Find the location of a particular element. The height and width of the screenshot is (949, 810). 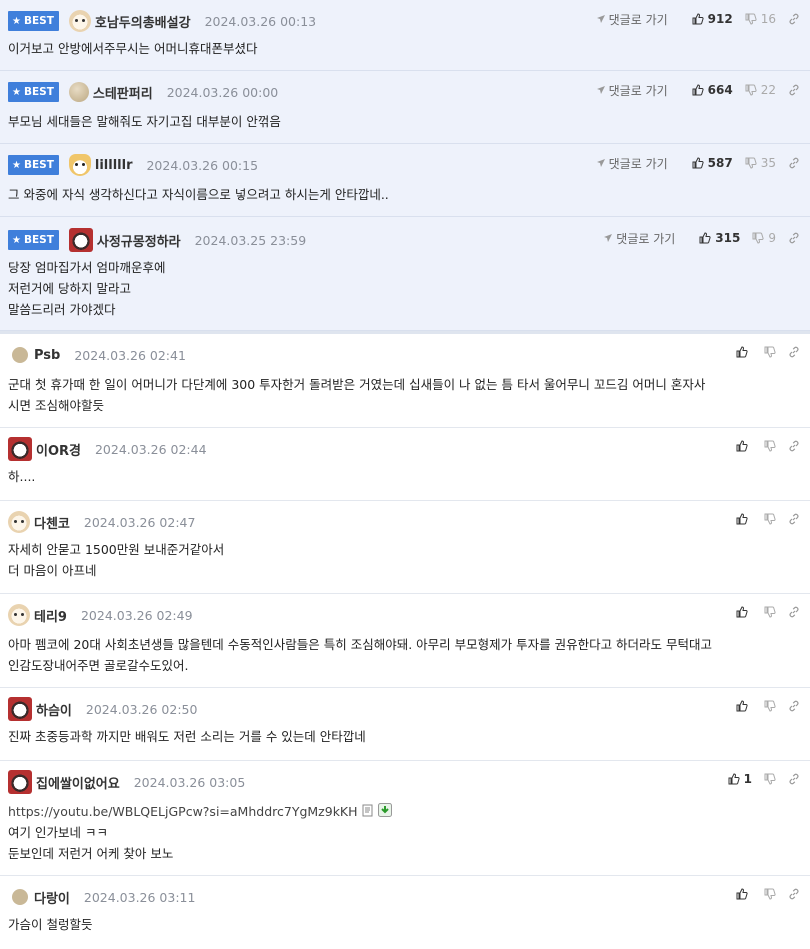

comment-date: 2024.03.26 03:05 is located at coordinates (189, 782).